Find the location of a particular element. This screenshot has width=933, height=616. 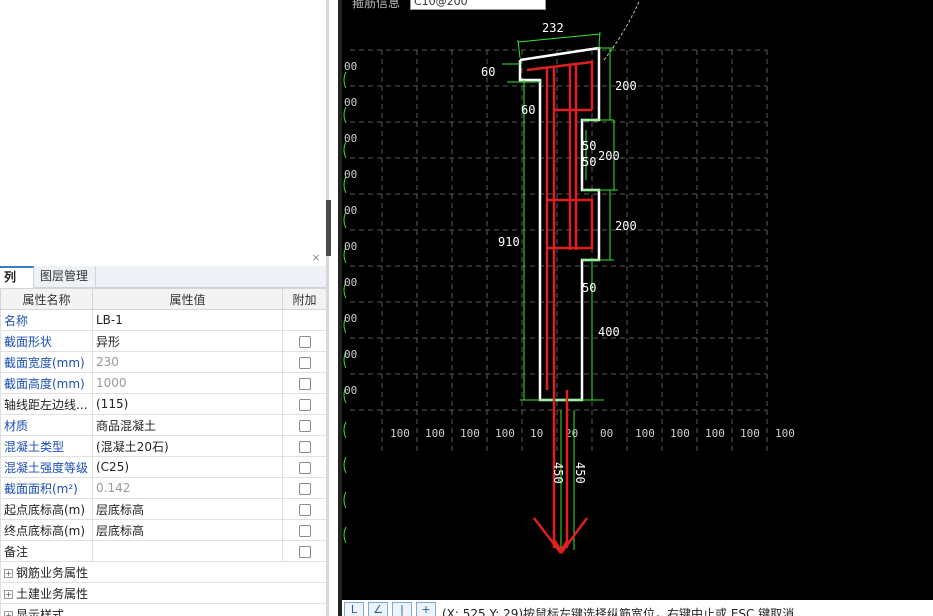

table-row: 截面高度(mm) 1000 is located at coordinates (163, 383).